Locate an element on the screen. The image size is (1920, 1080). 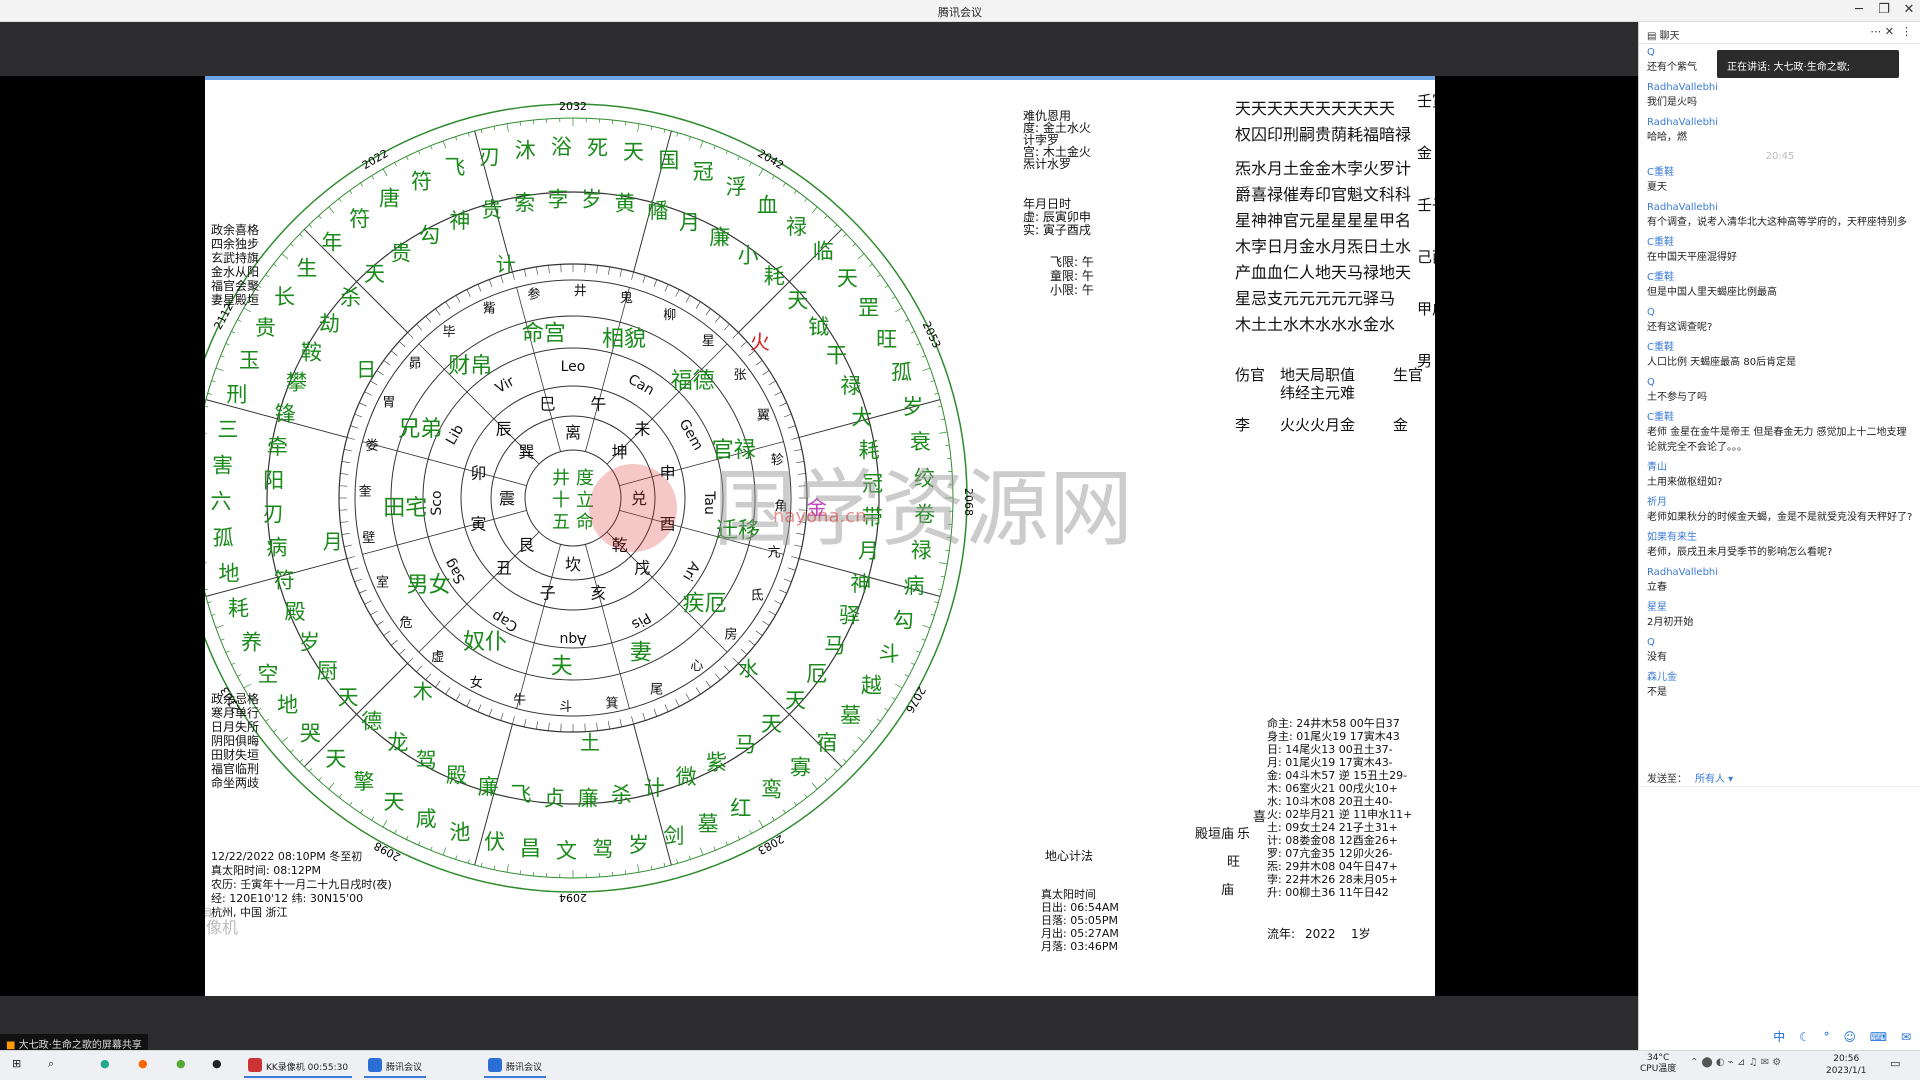
outer-star-label: 符 is located at coordinates (359, 219).